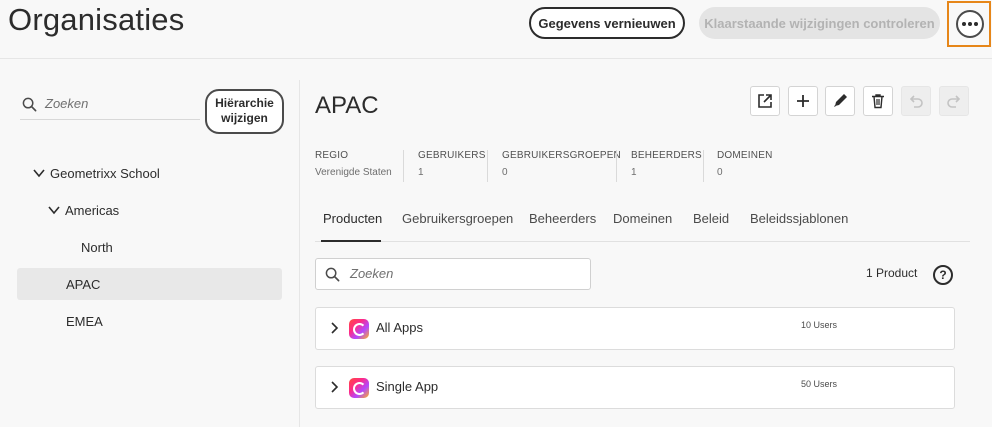 The image size is (992, 427). I want to click on entity-title: APAC, so click(347, 105).